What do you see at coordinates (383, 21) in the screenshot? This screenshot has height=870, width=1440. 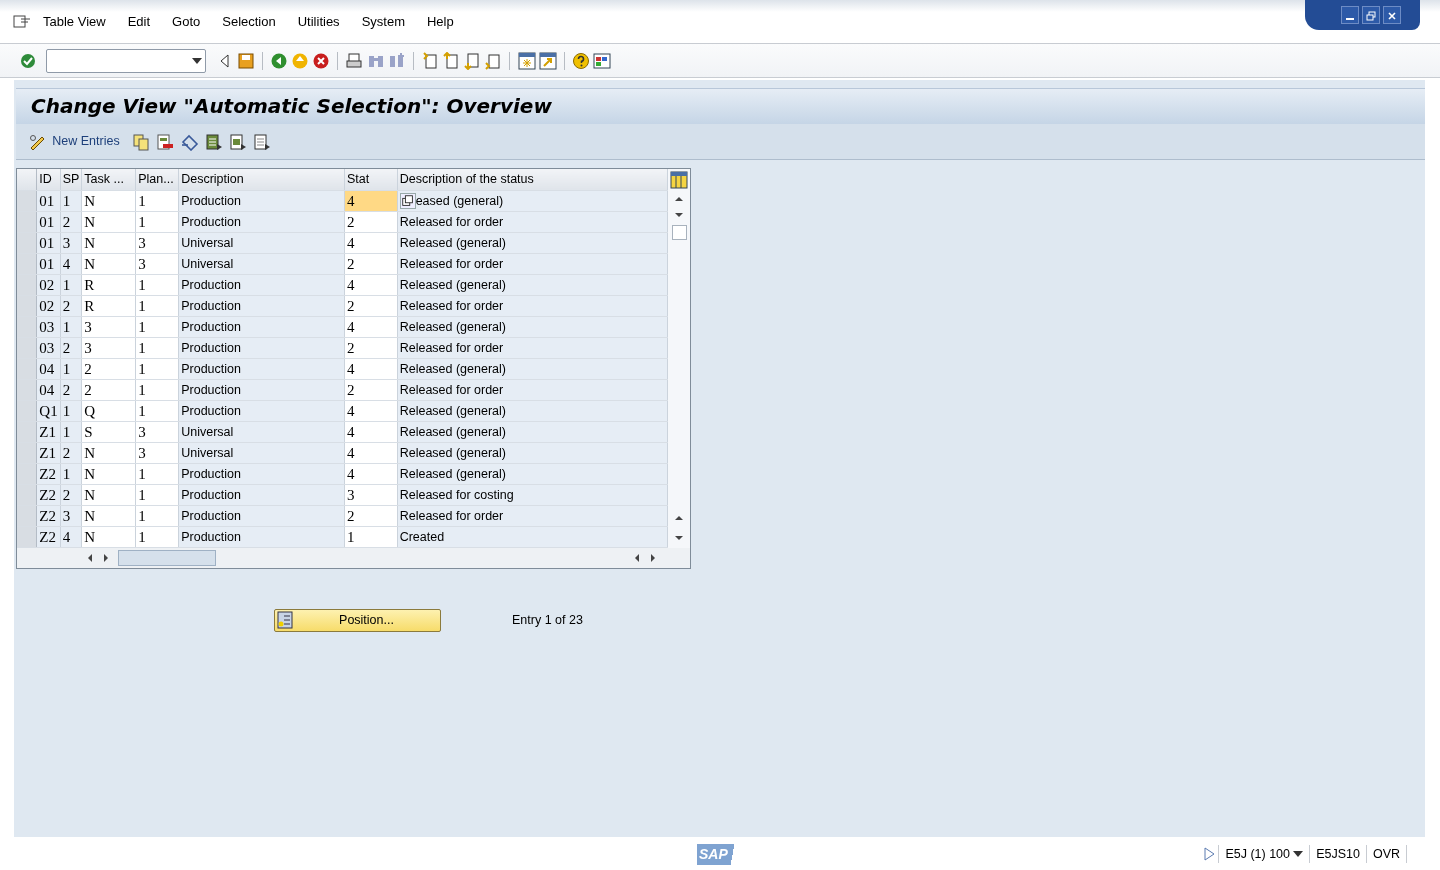 I see `menu-item: System` at bounding box center [383, 21].